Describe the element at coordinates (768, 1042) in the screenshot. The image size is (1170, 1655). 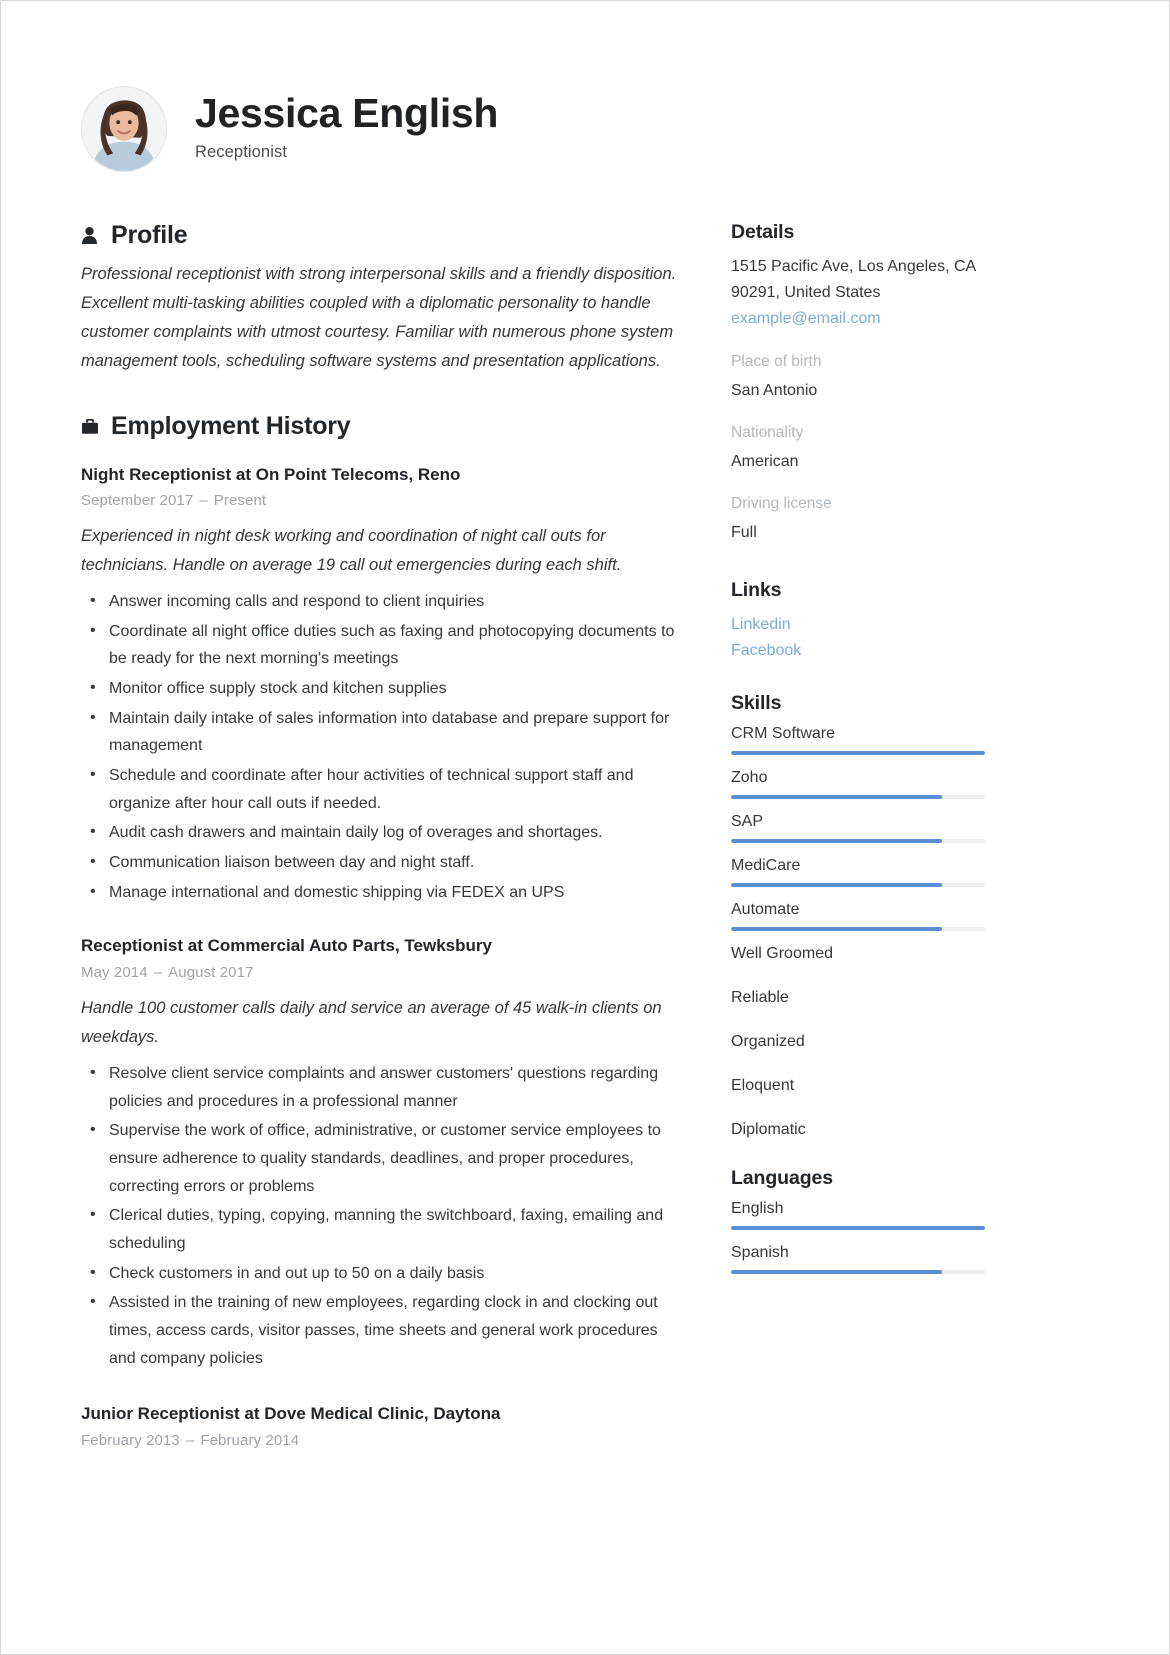
I see `skill-label: Organized` at that location.